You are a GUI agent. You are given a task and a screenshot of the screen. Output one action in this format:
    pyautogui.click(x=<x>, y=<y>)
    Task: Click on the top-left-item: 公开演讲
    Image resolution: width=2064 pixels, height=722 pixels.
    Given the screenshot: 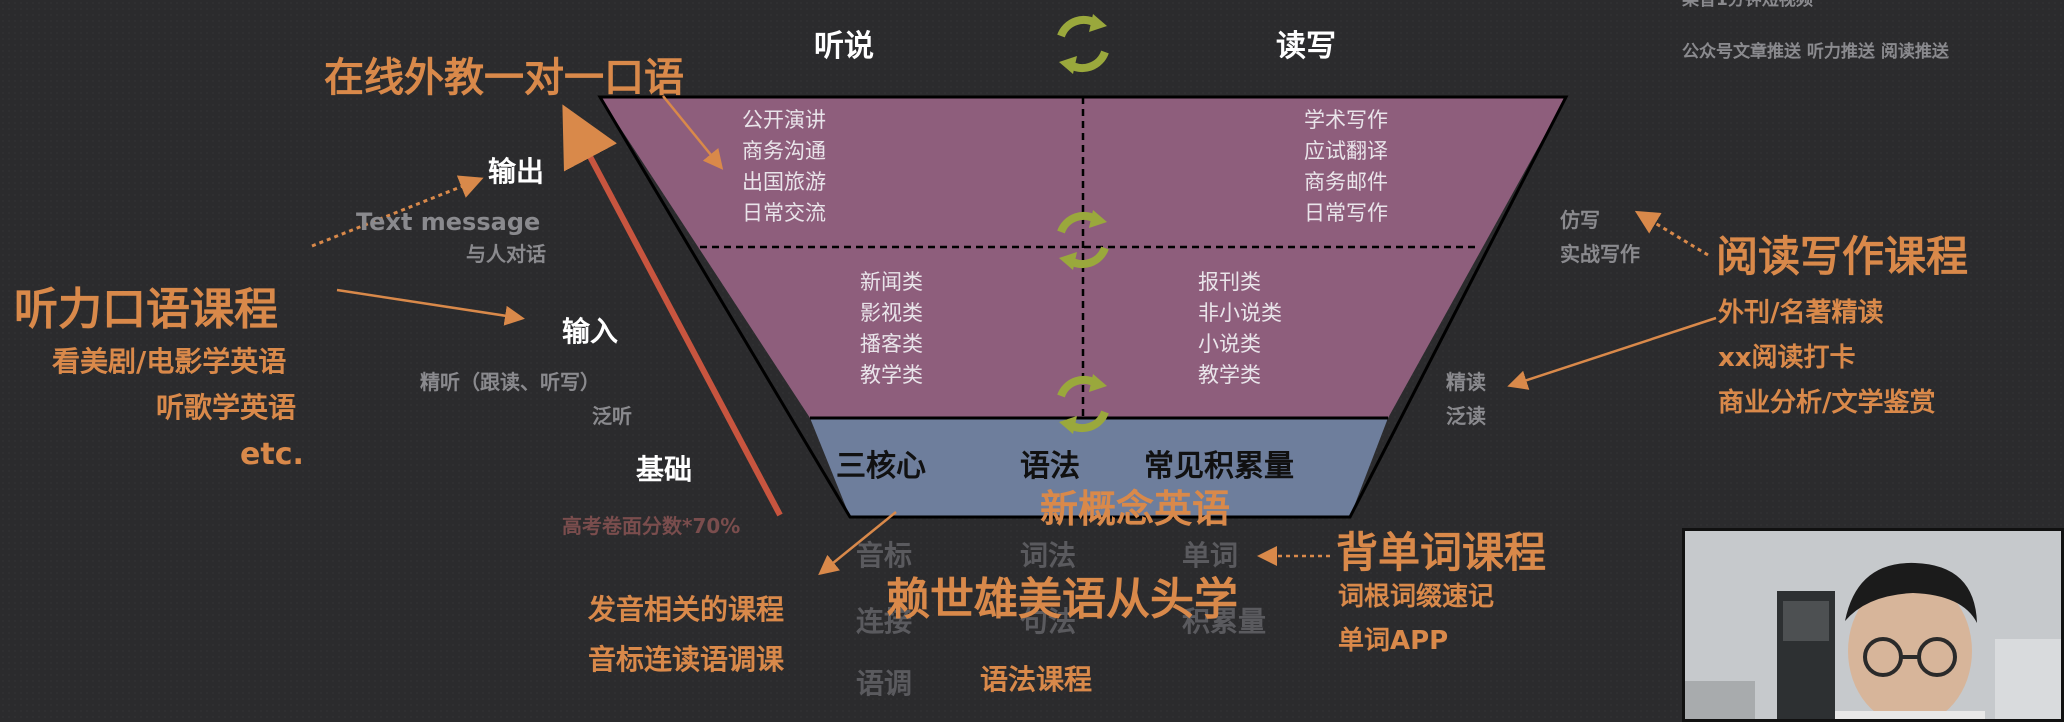 What is the action you would take?
    pyautogui.click(x=784, y=120)
    